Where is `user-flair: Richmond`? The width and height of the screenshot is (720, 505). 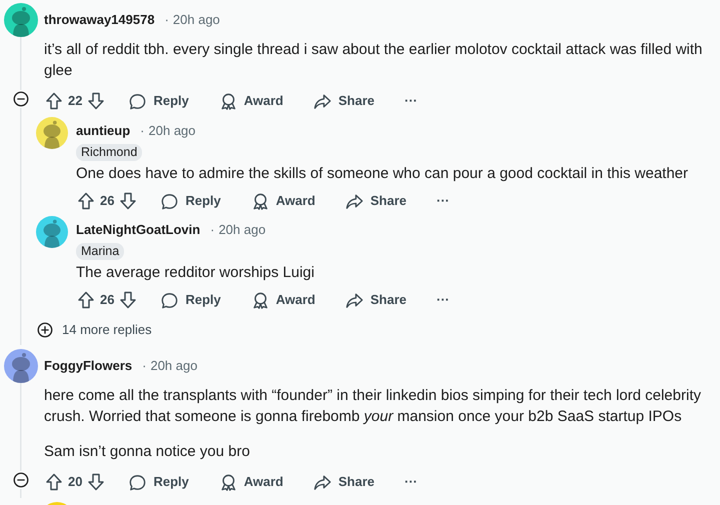
user-flair: Richmond is located at coordinates (109, 152).